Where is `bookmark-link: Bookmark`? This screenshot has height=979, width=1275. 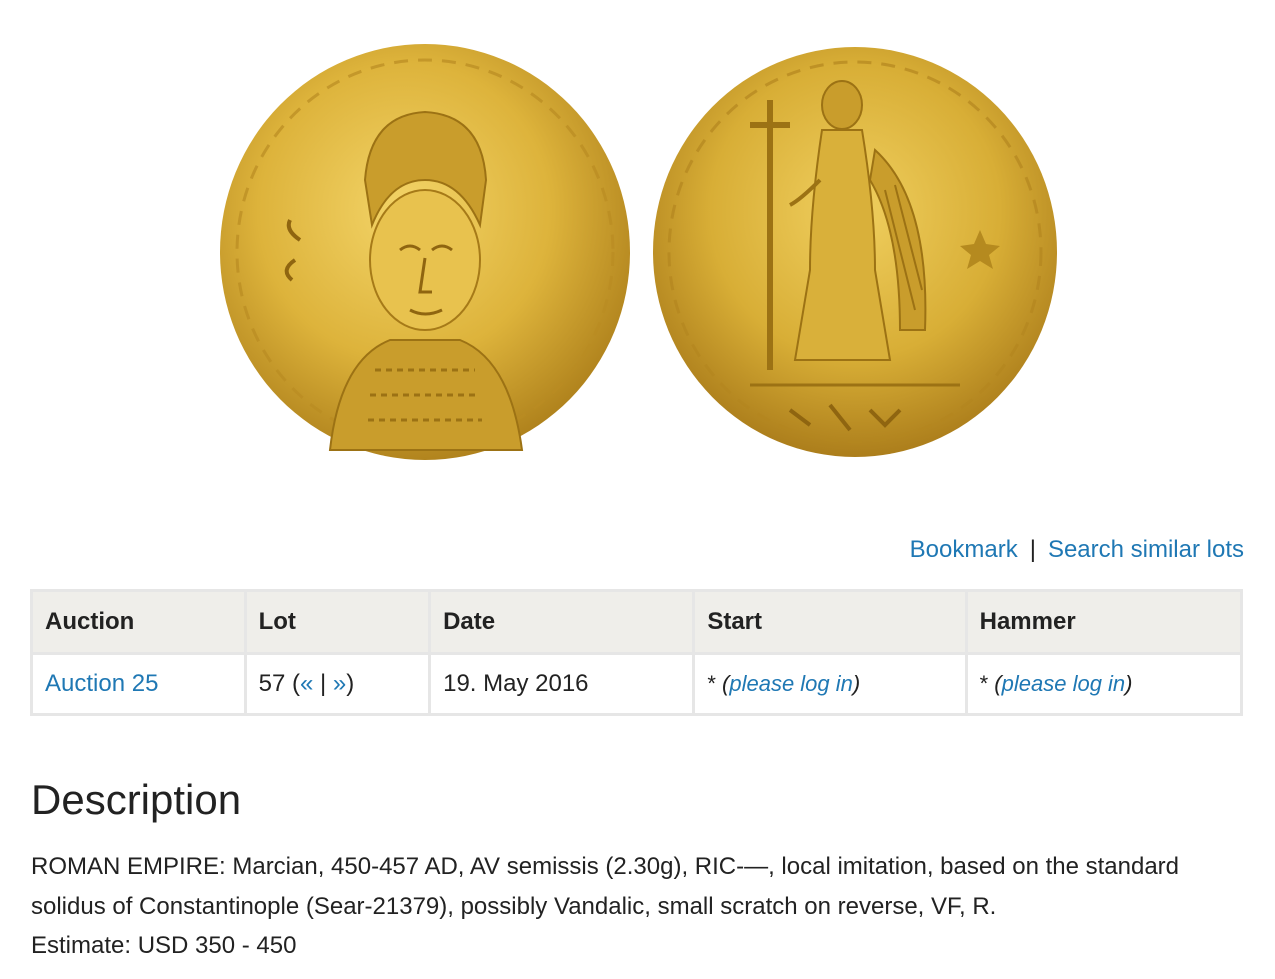 bookmark-link: Bookmark is located at coordinates (964, 549).